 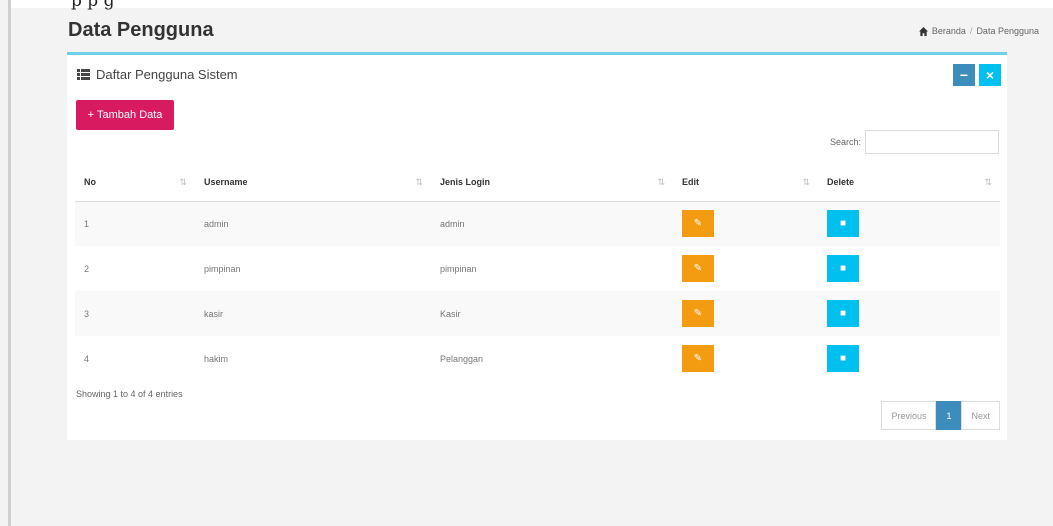 I want to click on list-icon, so click(x=83, y=74).